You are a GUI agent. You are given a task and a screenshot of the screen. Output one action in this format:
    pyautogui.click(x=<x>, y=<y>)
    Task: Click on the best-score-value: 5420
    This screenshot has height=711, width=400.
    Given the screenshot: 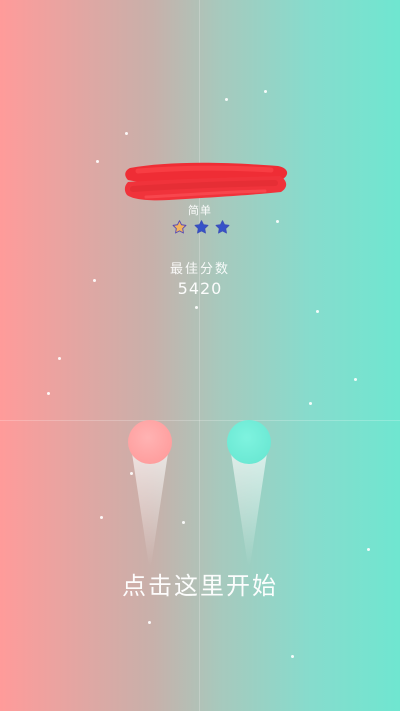 What is the action you would take?
    pyautogui.click(x=200, y=288)
    